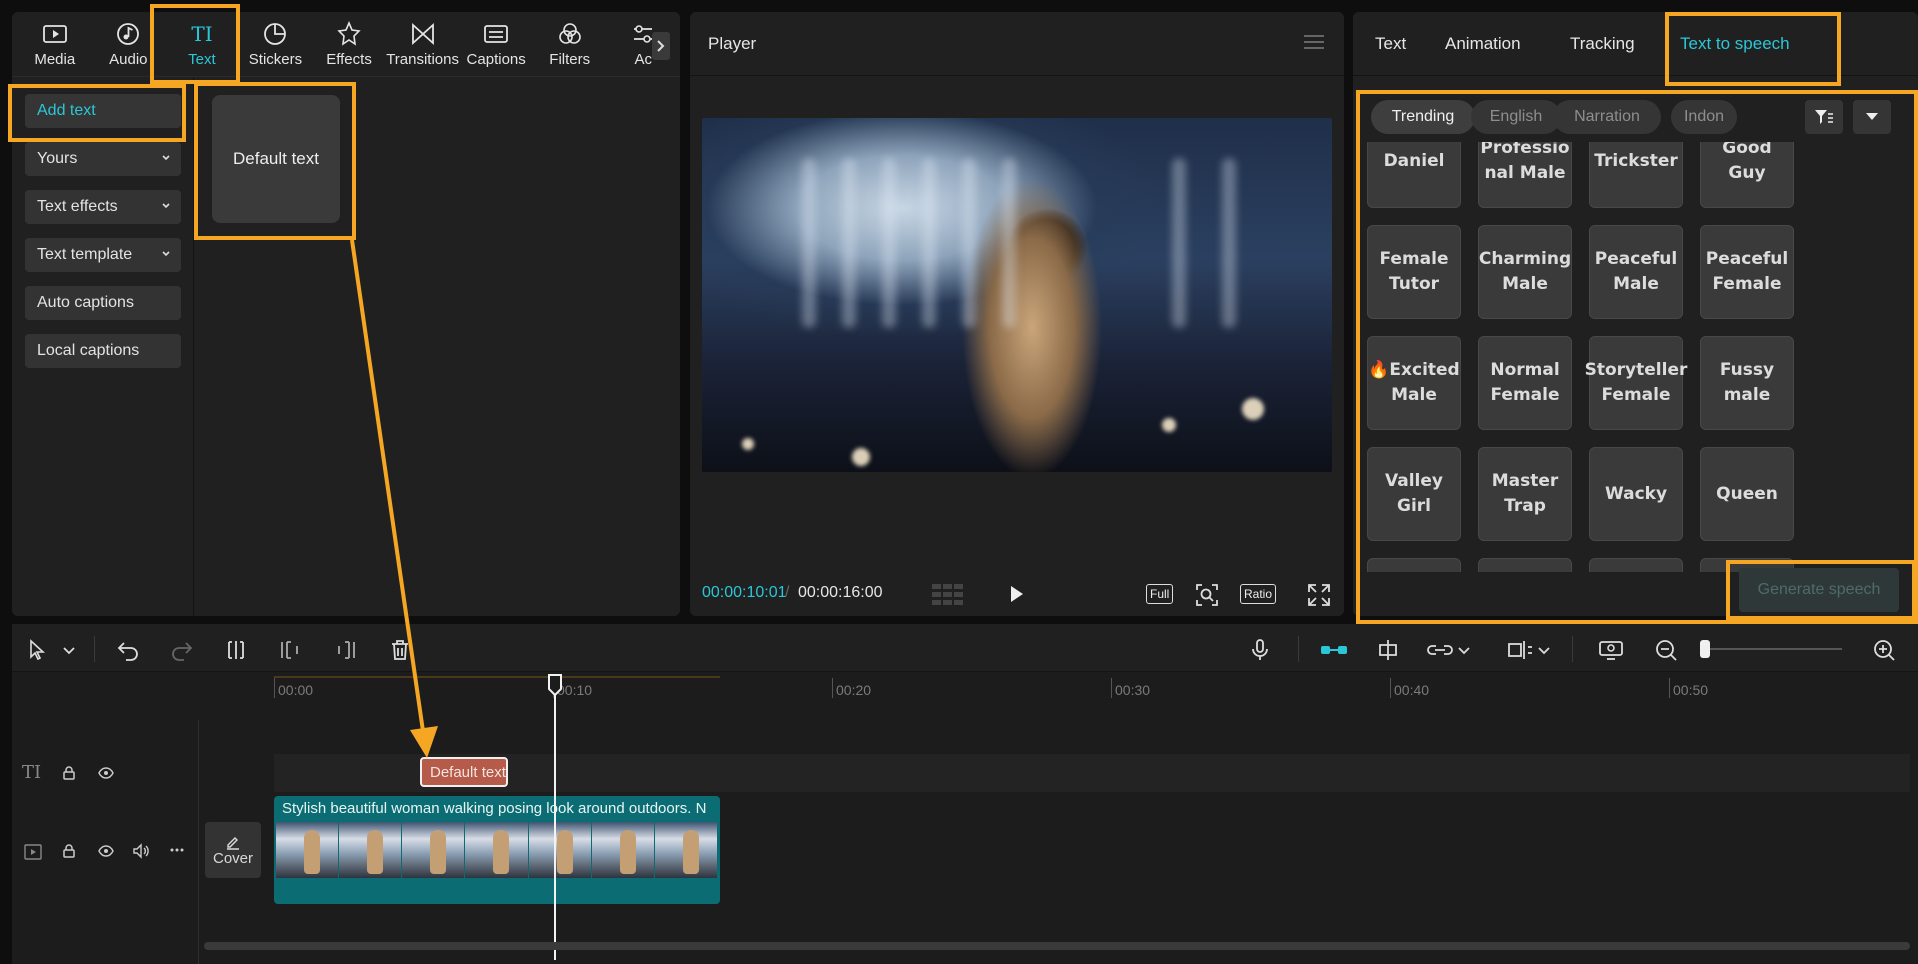 The width and height of the screenshot is (1918, 964). I want to click on side-nav-item-text-template: Text template, so click(103, 255).